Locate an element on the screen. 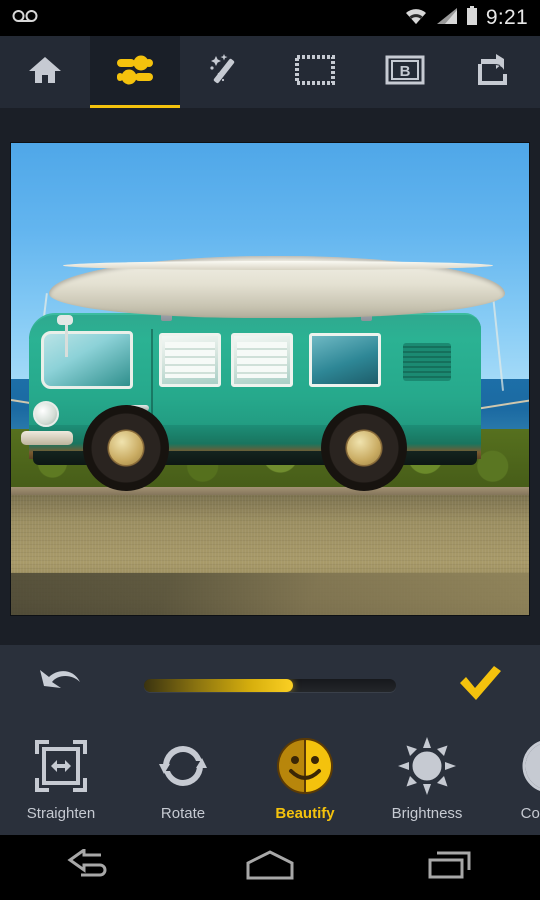 The image size is (540, 900). photo-canoe-gunwale is located at coordinates (278, 265).